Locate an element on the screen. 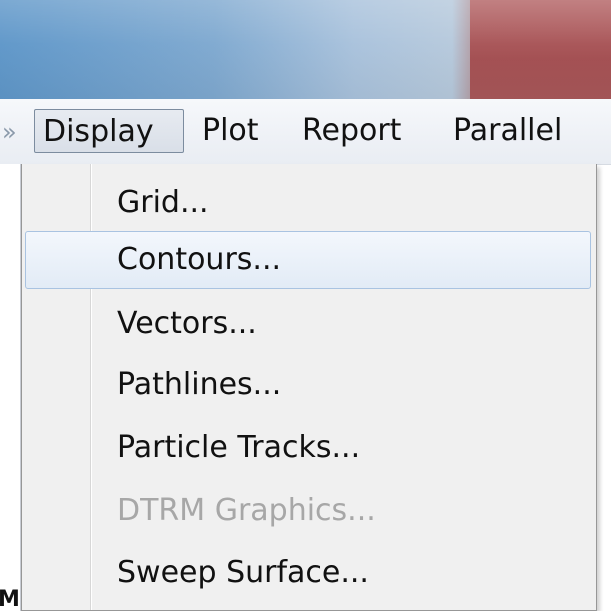 This screenshot has width=611, height=611. menu-bar: » Display Plot Report Parallel is located at coordinates (305, 132).